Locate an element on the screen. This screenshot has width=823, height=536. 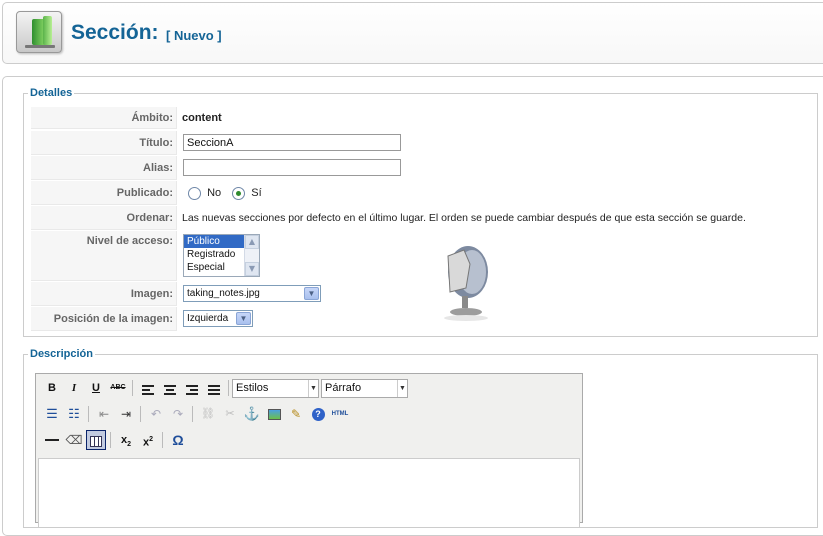
editor-content-area is located at coordinates (309, 493).